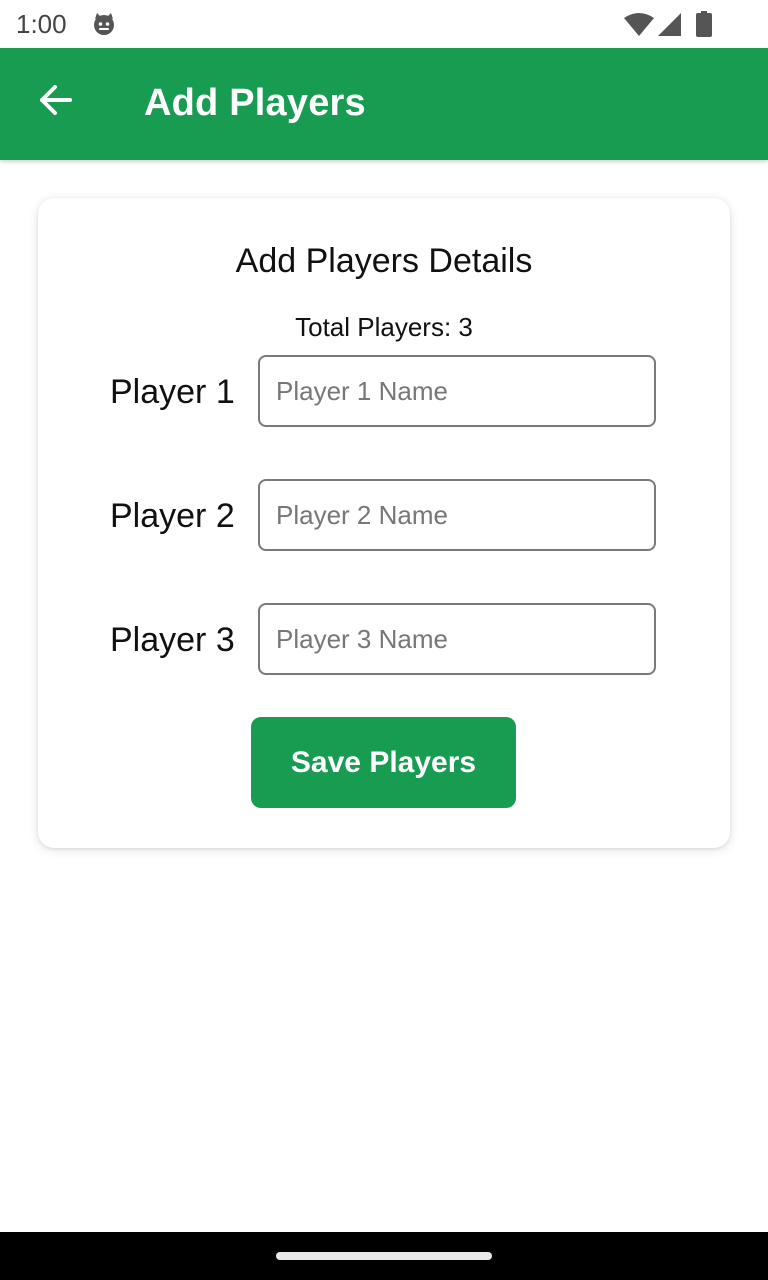 The image size is (768, 1280). I want to click on home-indicator, so click(384, 1256).